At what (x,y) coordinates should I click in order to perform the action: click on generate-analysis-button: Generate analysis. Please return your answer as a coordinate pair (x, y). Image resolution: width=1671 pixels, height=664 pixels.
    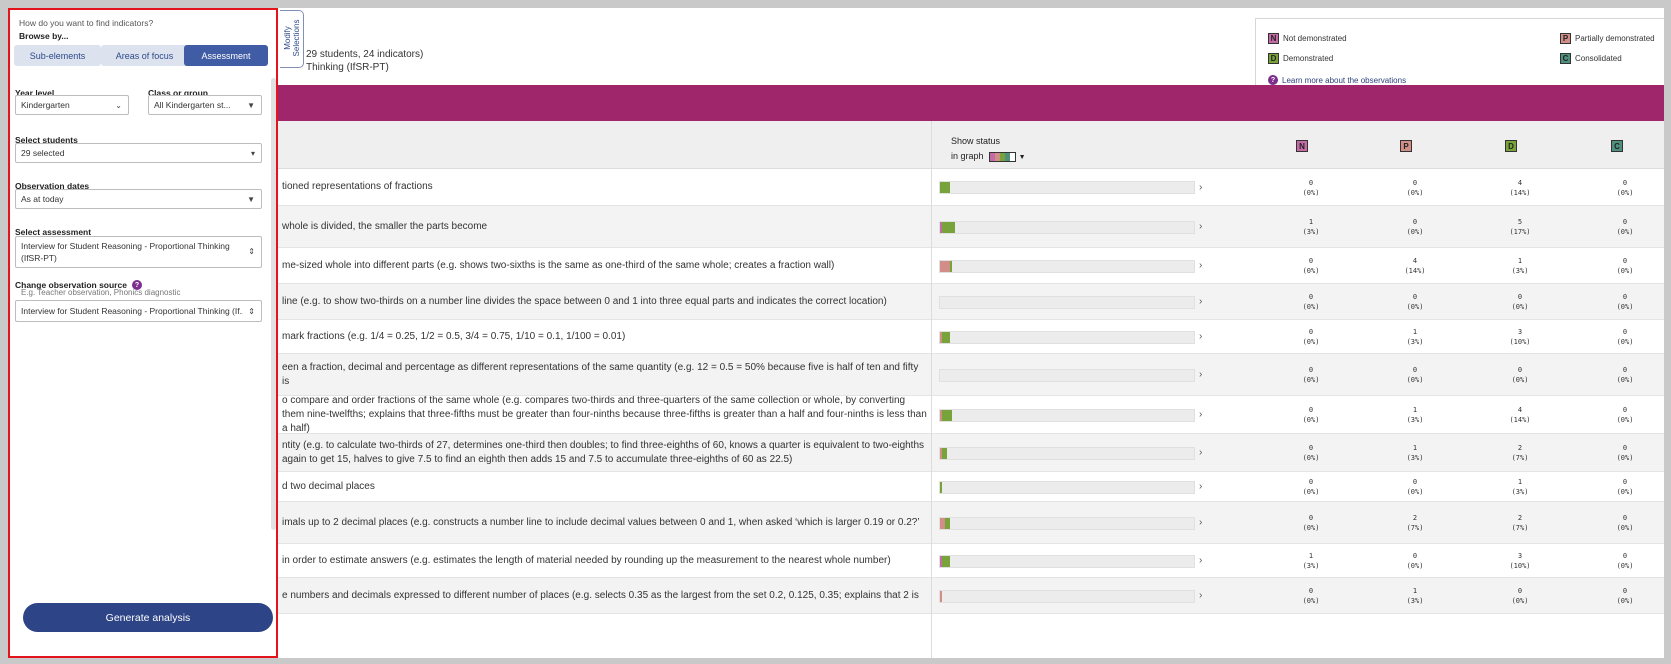
    Looking at the image, I should click on (148, 617).